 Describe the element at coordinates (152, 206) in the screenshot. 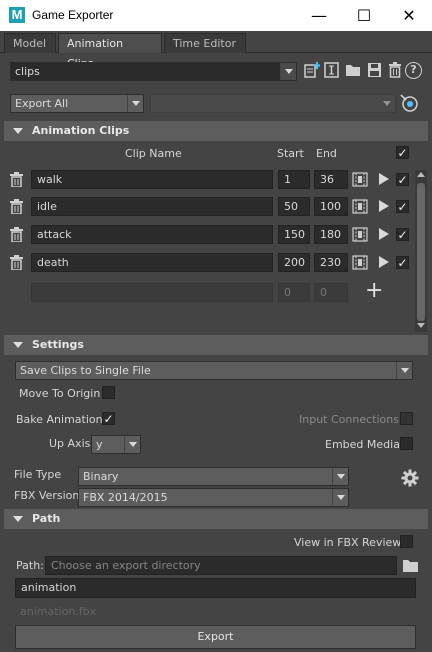

I see `clip-name-field: idle` at that location.